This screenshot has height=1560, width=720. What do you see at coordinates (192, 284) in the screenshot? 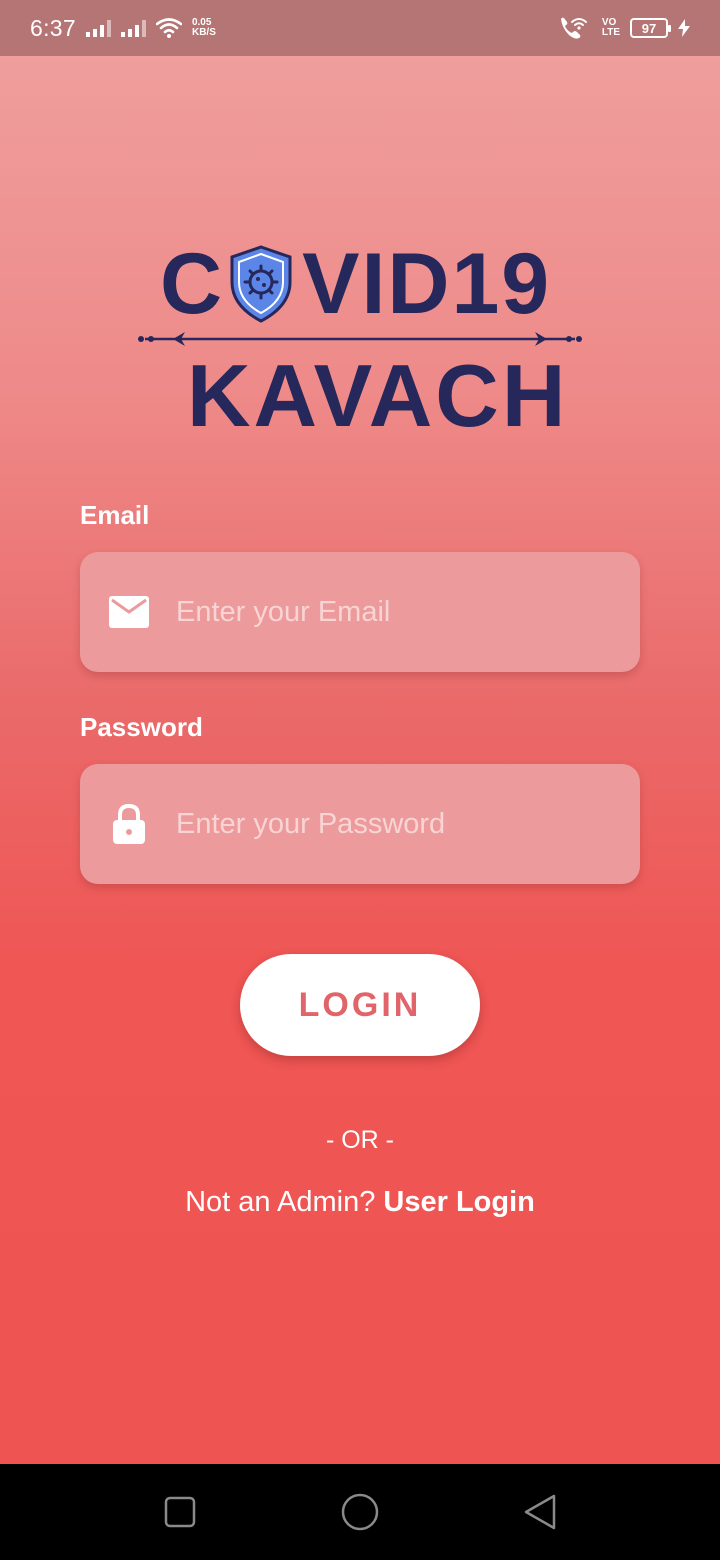
I see `logo-prefix: C` at bounding box center [192, 284].